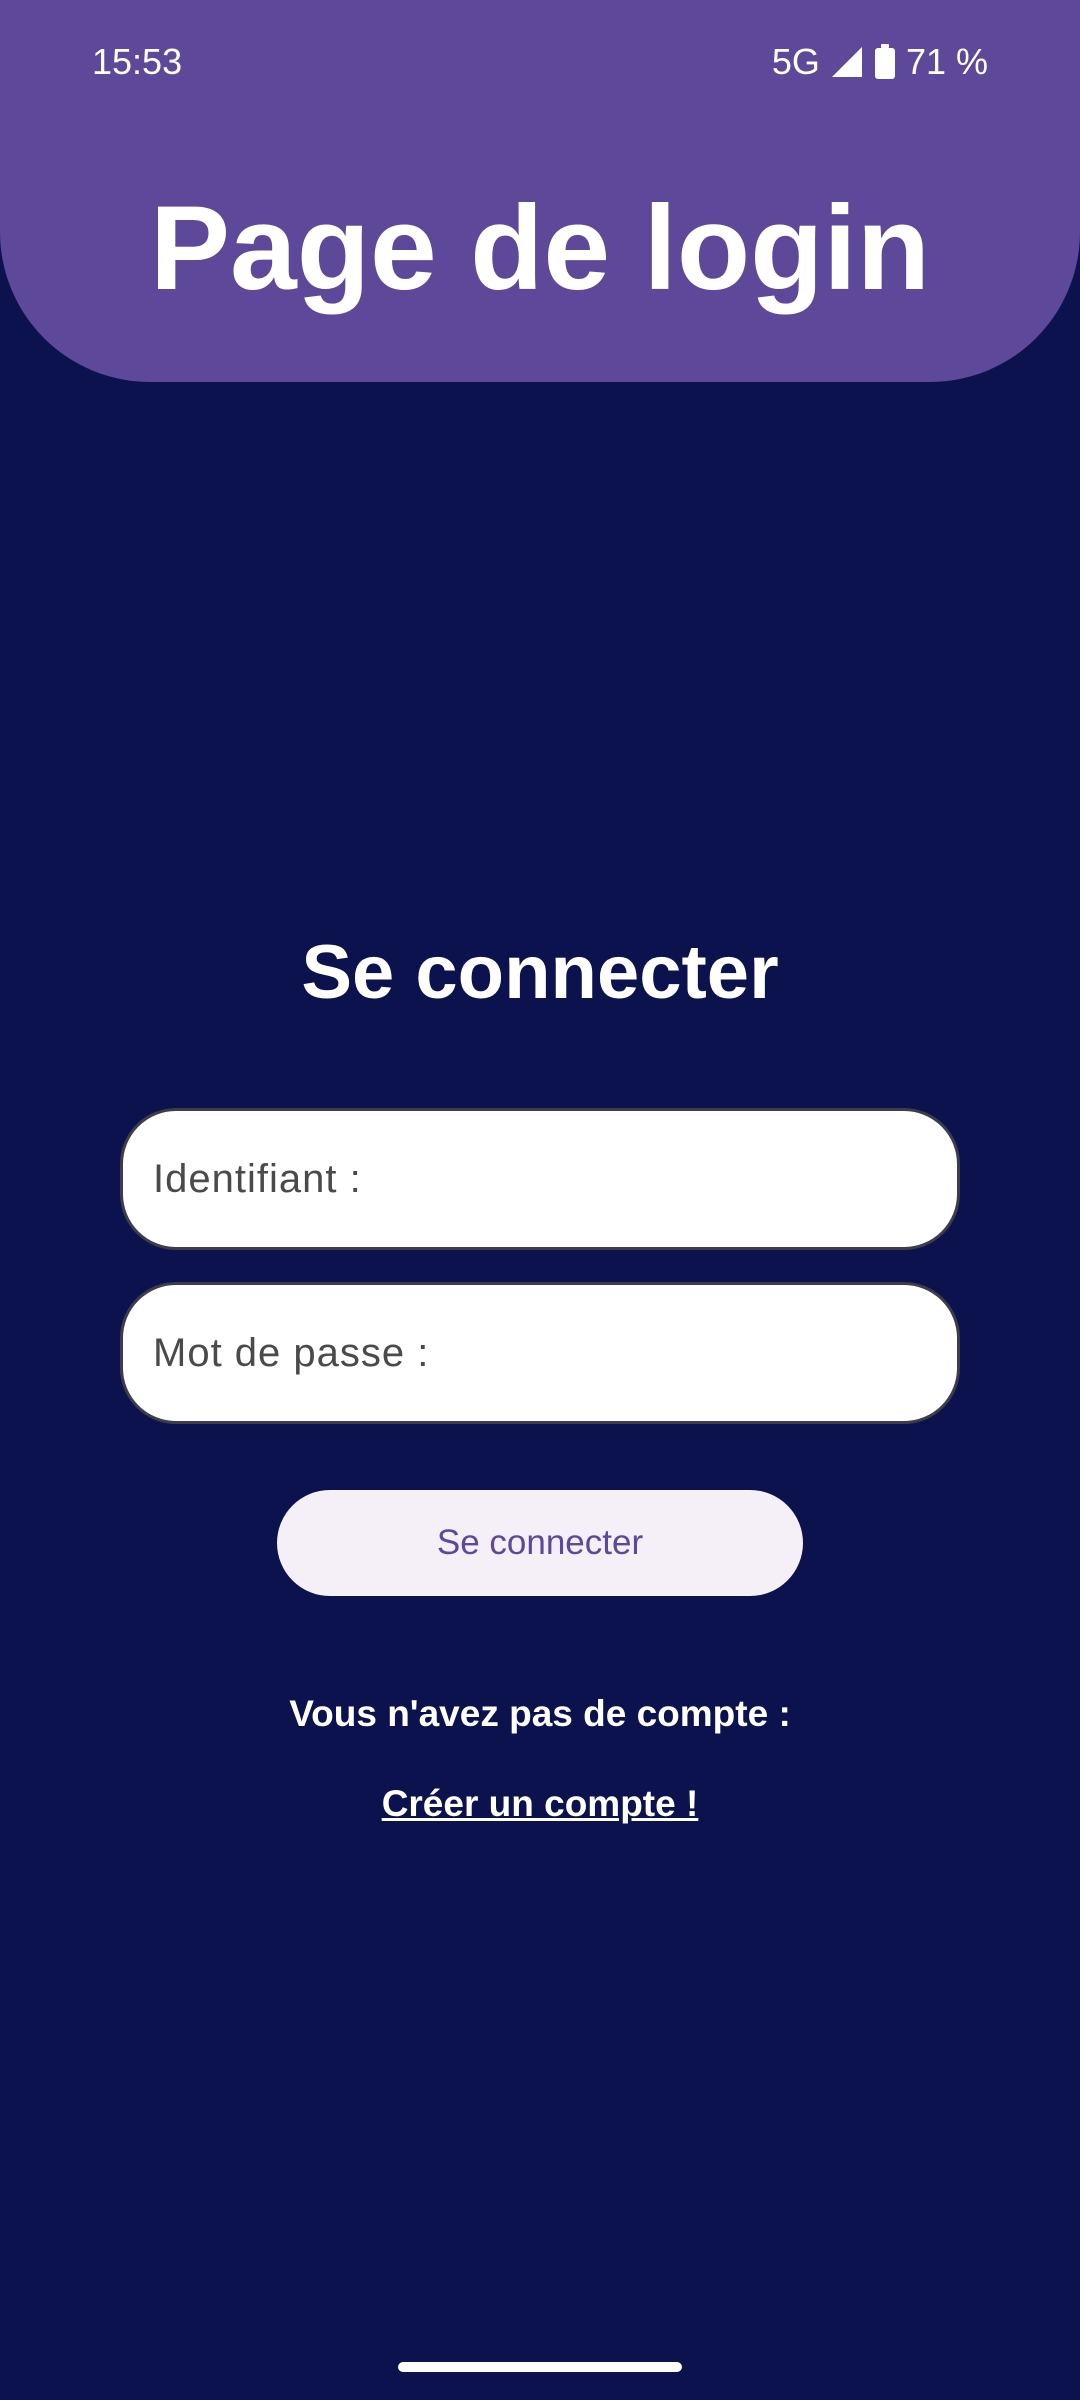 The height and width of the screenshot is (2400, 1080). What do you see at coordinates (540, 1179) in the screenshot?
I see `username-input` at bounding box center [540, 1179].